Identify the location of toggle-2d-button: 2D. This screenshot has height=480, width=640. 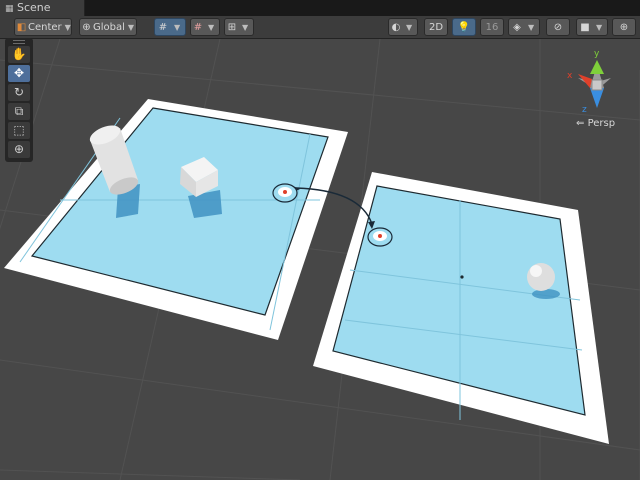
(436, 27).